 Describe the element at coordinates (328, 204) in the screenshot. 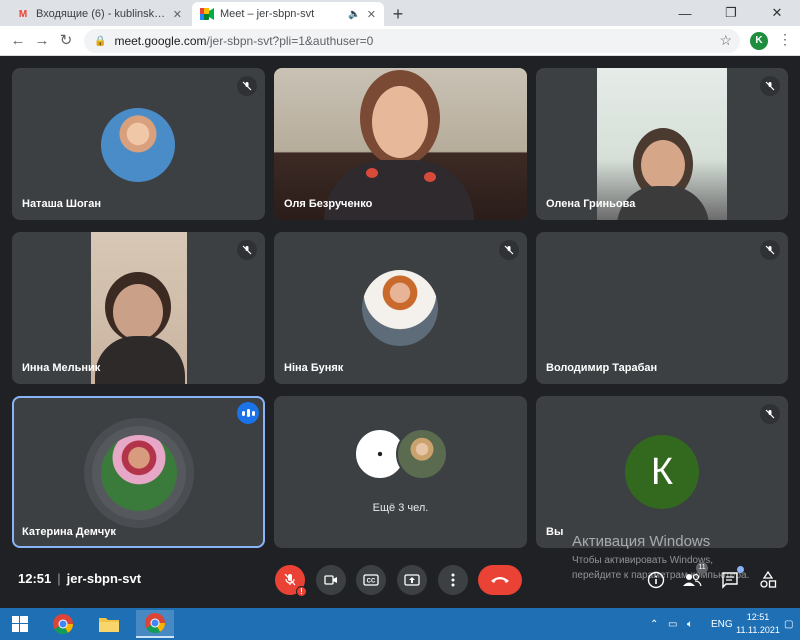

I see `participant-name: Оля Безрученко` at that location.